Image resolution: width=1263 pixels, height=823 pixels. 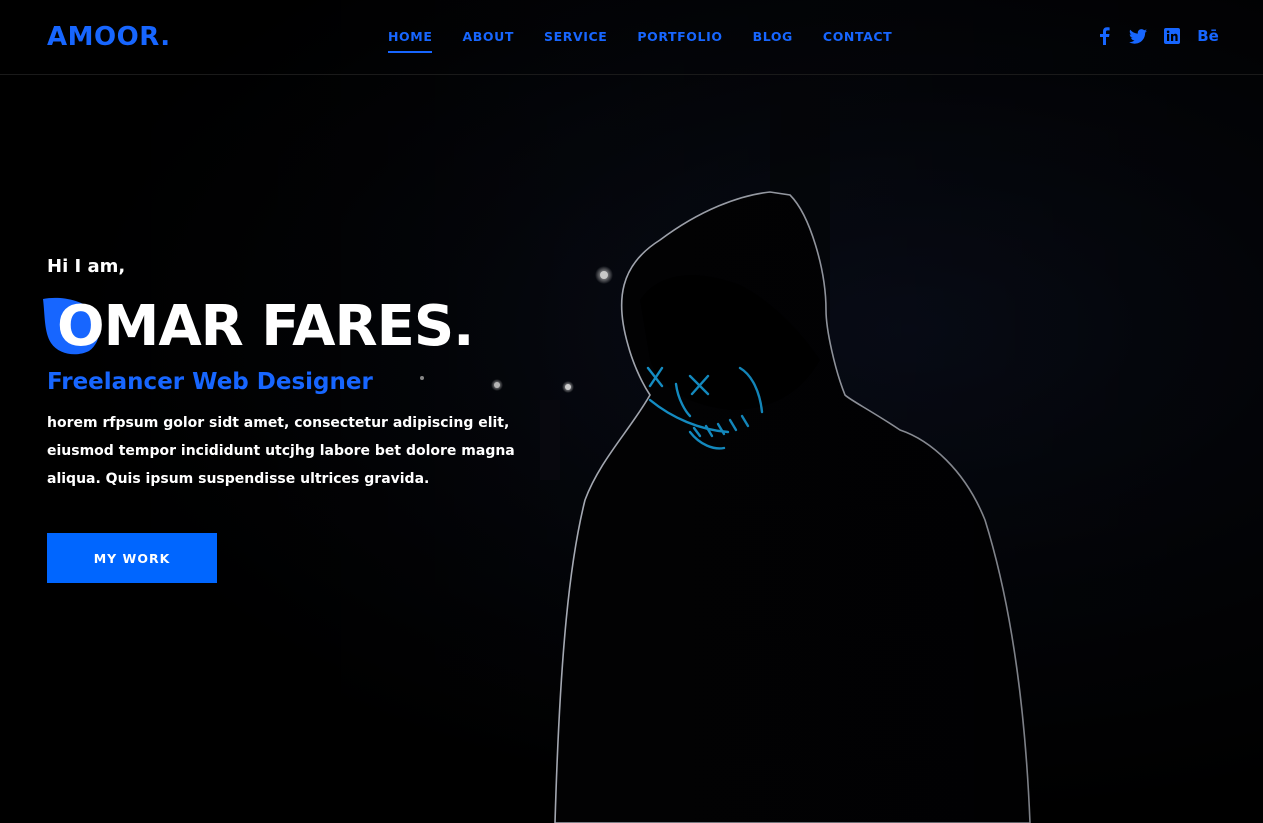 I want to click on behance-icon: Bē, so click(x=1208, y=36).